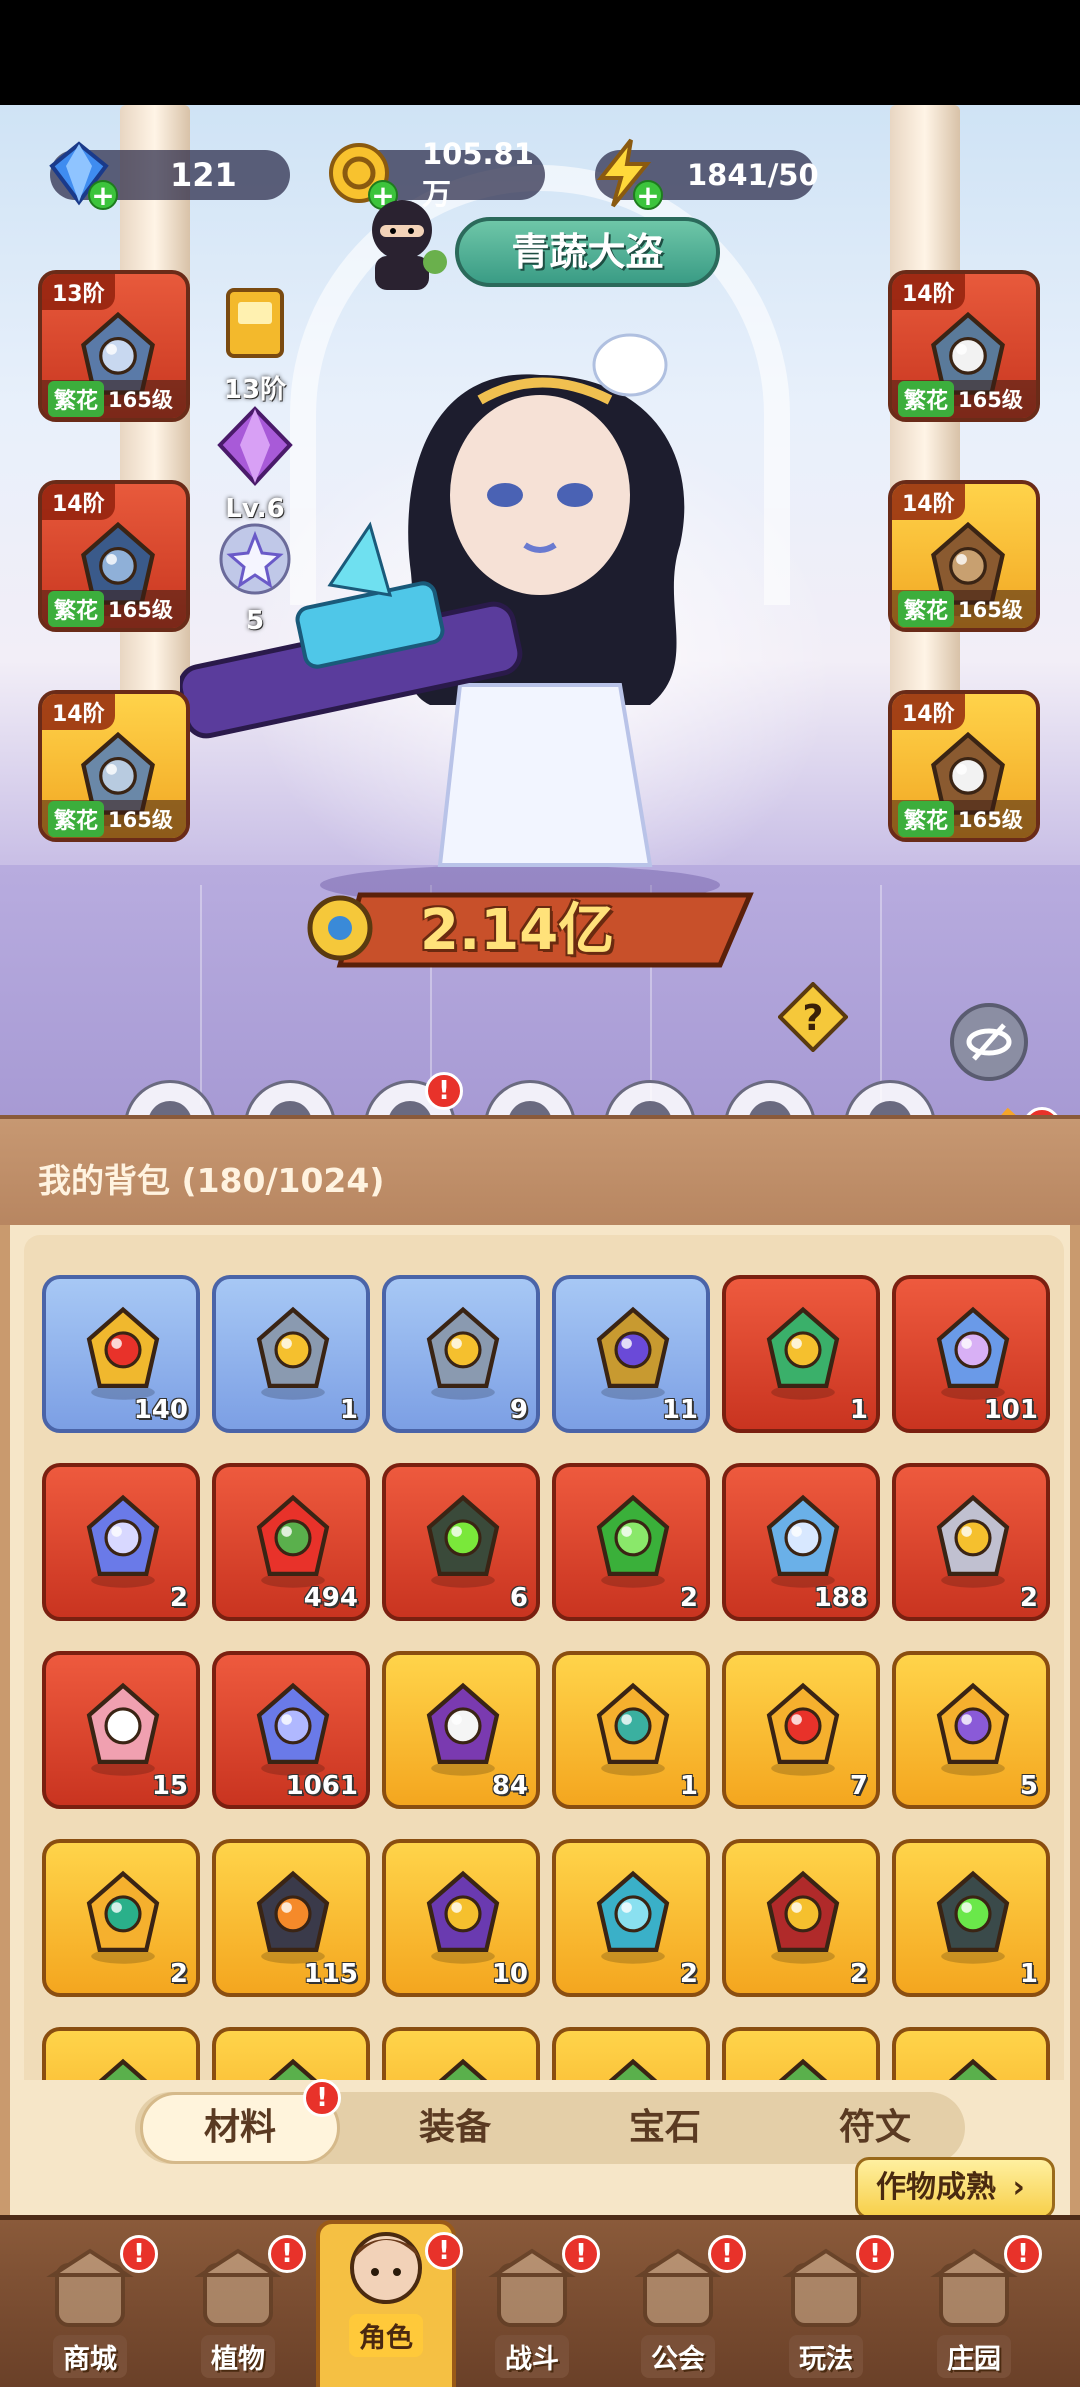 The height and width of the screenshot is (2387, 1080). I want to click on filter-tab: 宝石, so click(665, 2128).